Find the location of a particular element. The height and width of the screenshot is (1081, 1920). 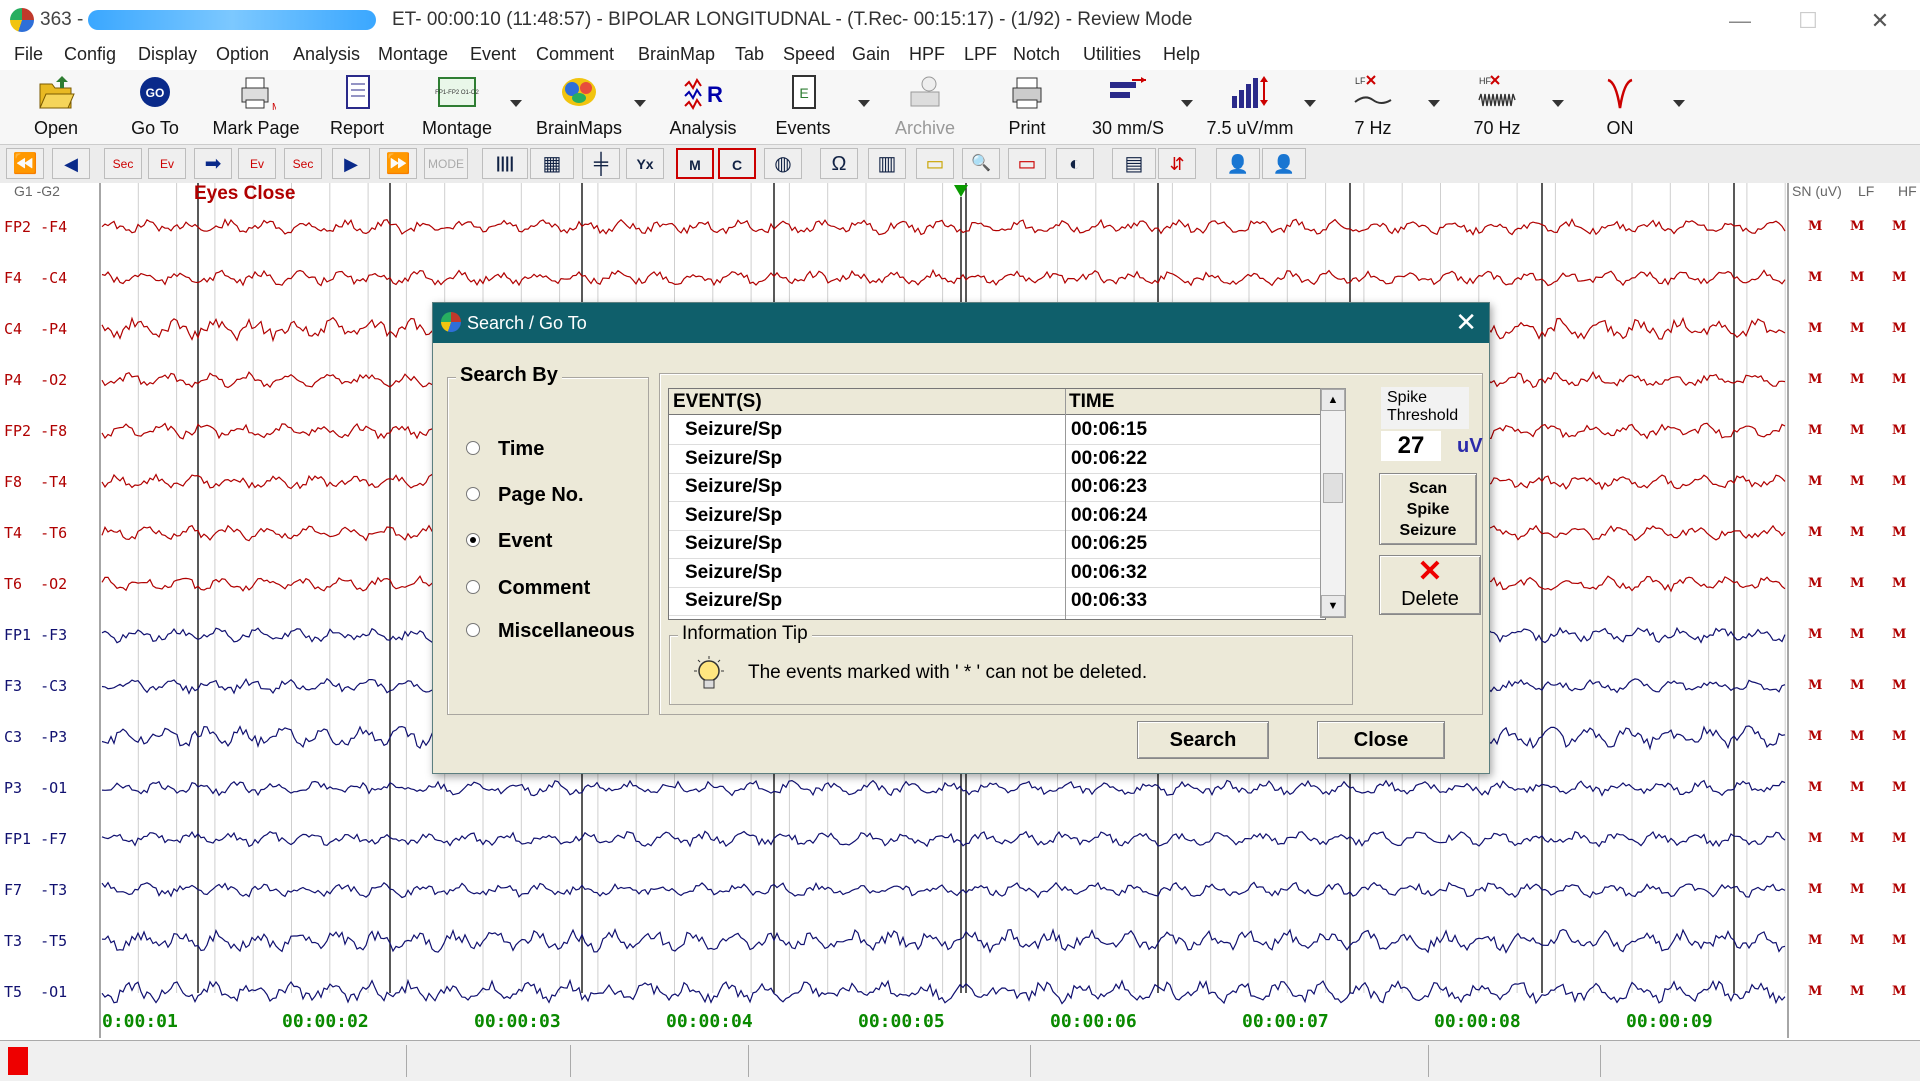

speed-button: 30 mm/S is located at coordinates (1128, 108).